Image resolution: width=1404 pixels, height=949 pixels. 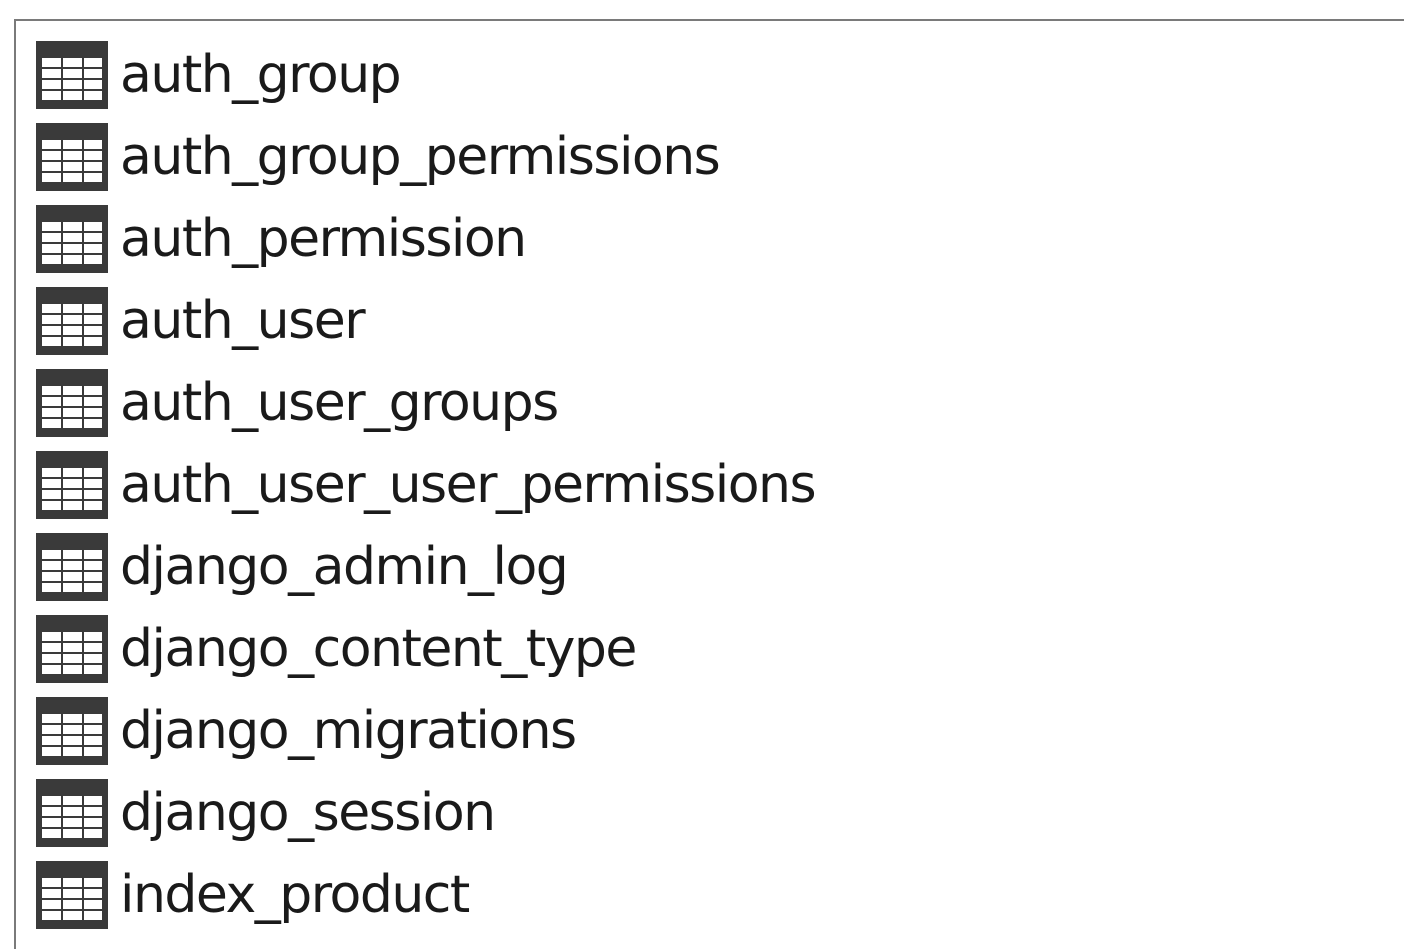 I want to click on table-item-label: index_product, so click(x=295, y=895).